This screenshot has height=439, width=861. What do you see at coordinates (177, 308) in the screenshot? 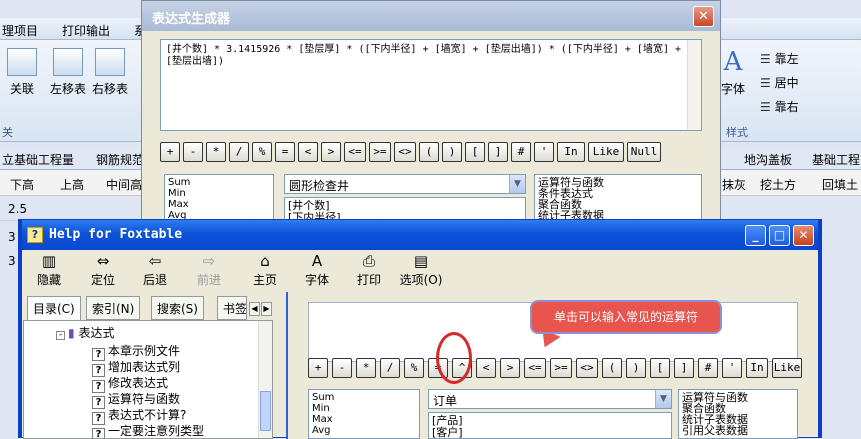
I see `tab-search: 搜索(S)` at bounding box center [177, 308].